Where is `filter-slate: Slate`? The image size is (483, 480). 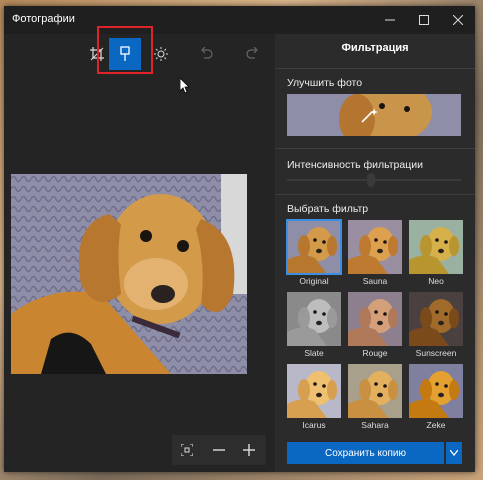
filter-slate: Slate is located at coordinates (314, 325).